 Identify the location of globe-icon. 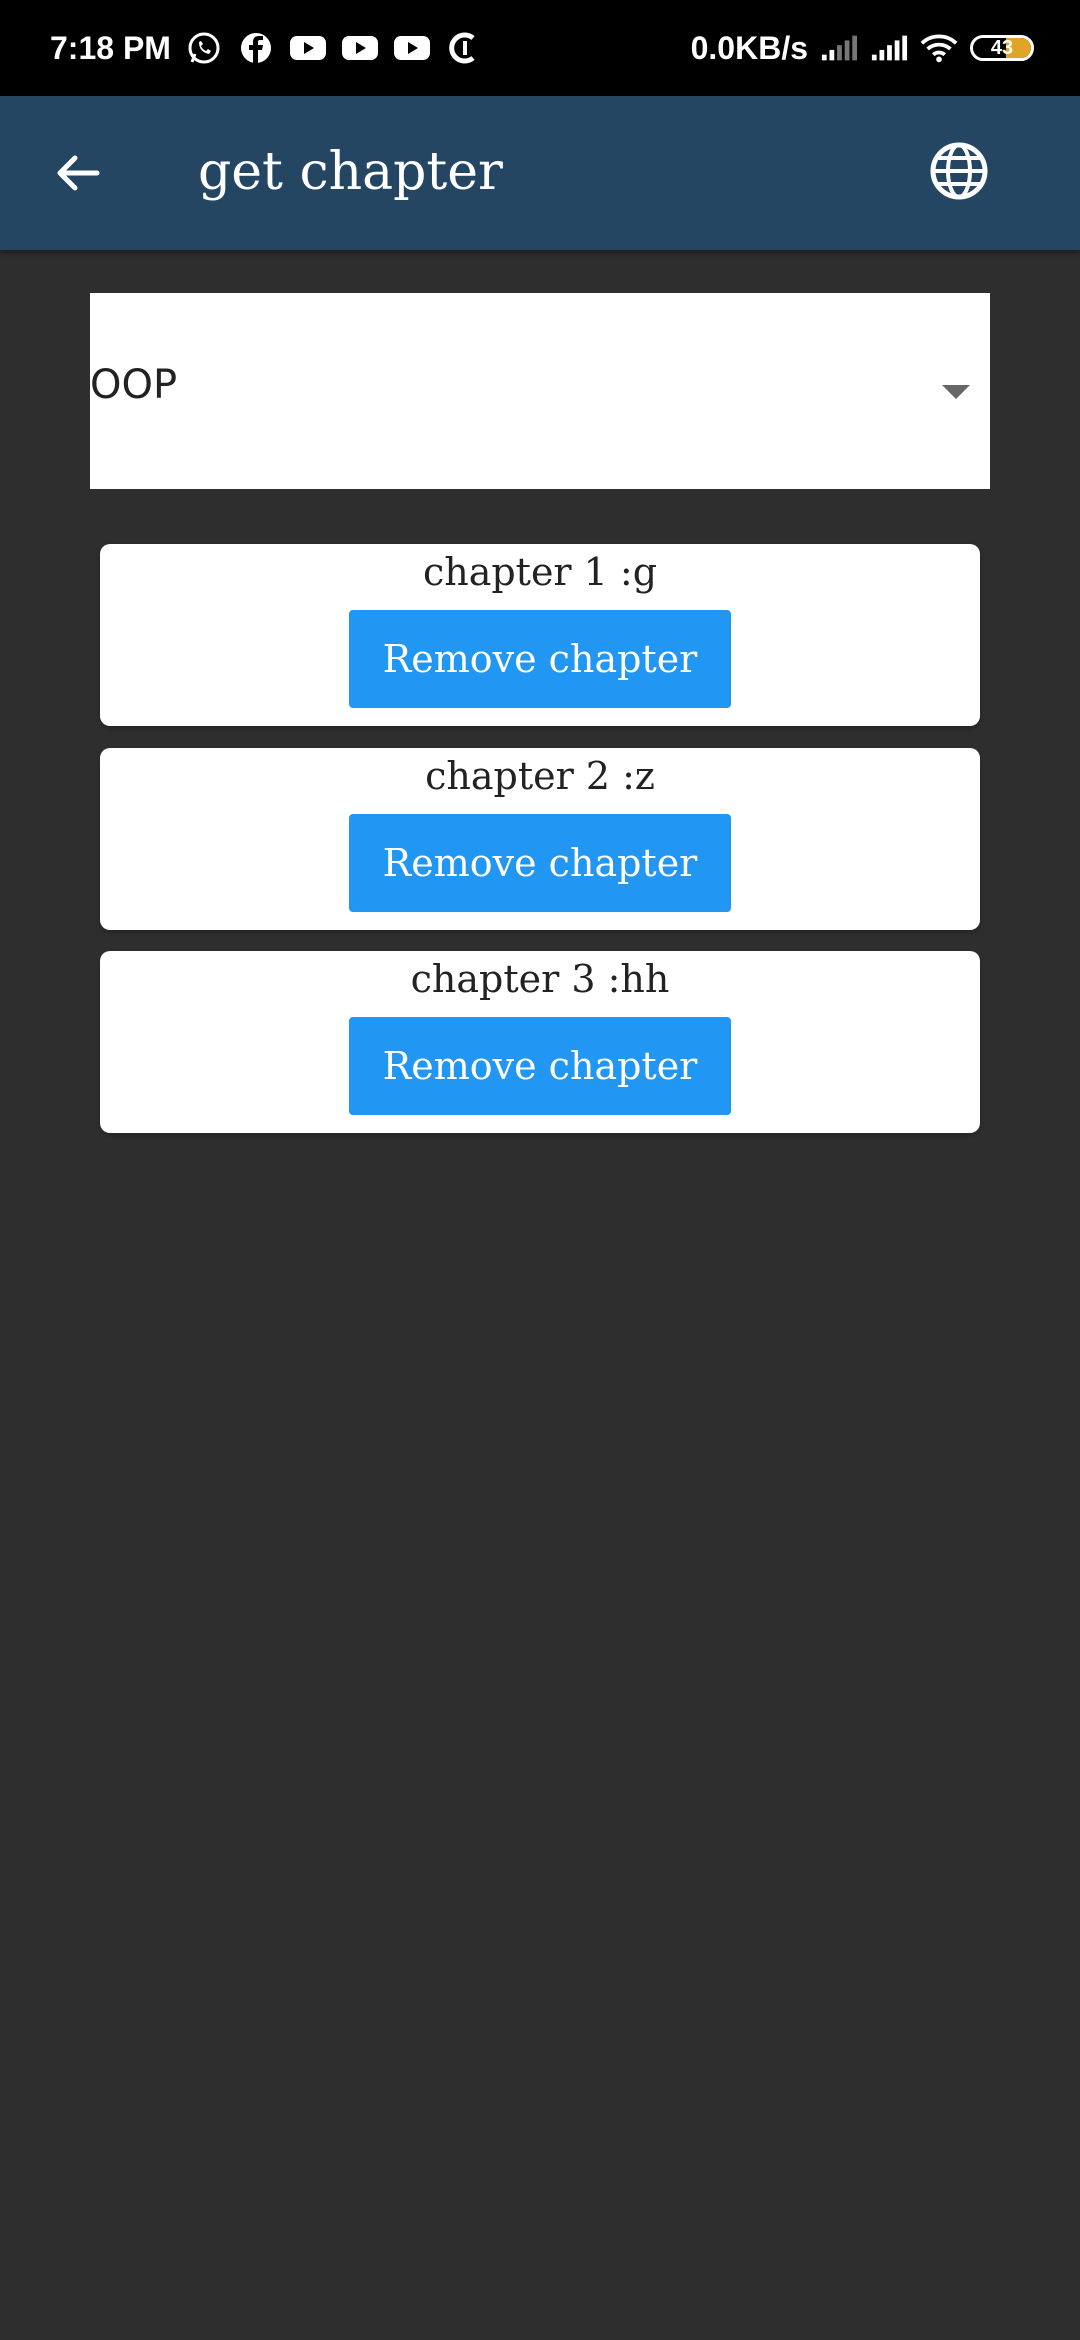
(959, 171).